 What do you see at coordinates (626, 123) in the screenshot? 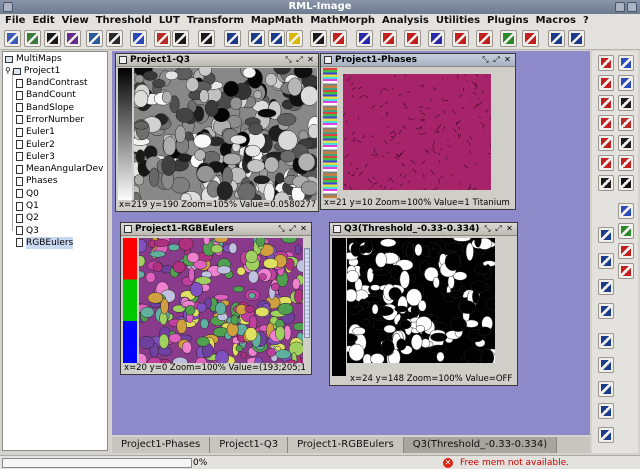
I see `spectrum-tool` at bounding box center [626, 123].